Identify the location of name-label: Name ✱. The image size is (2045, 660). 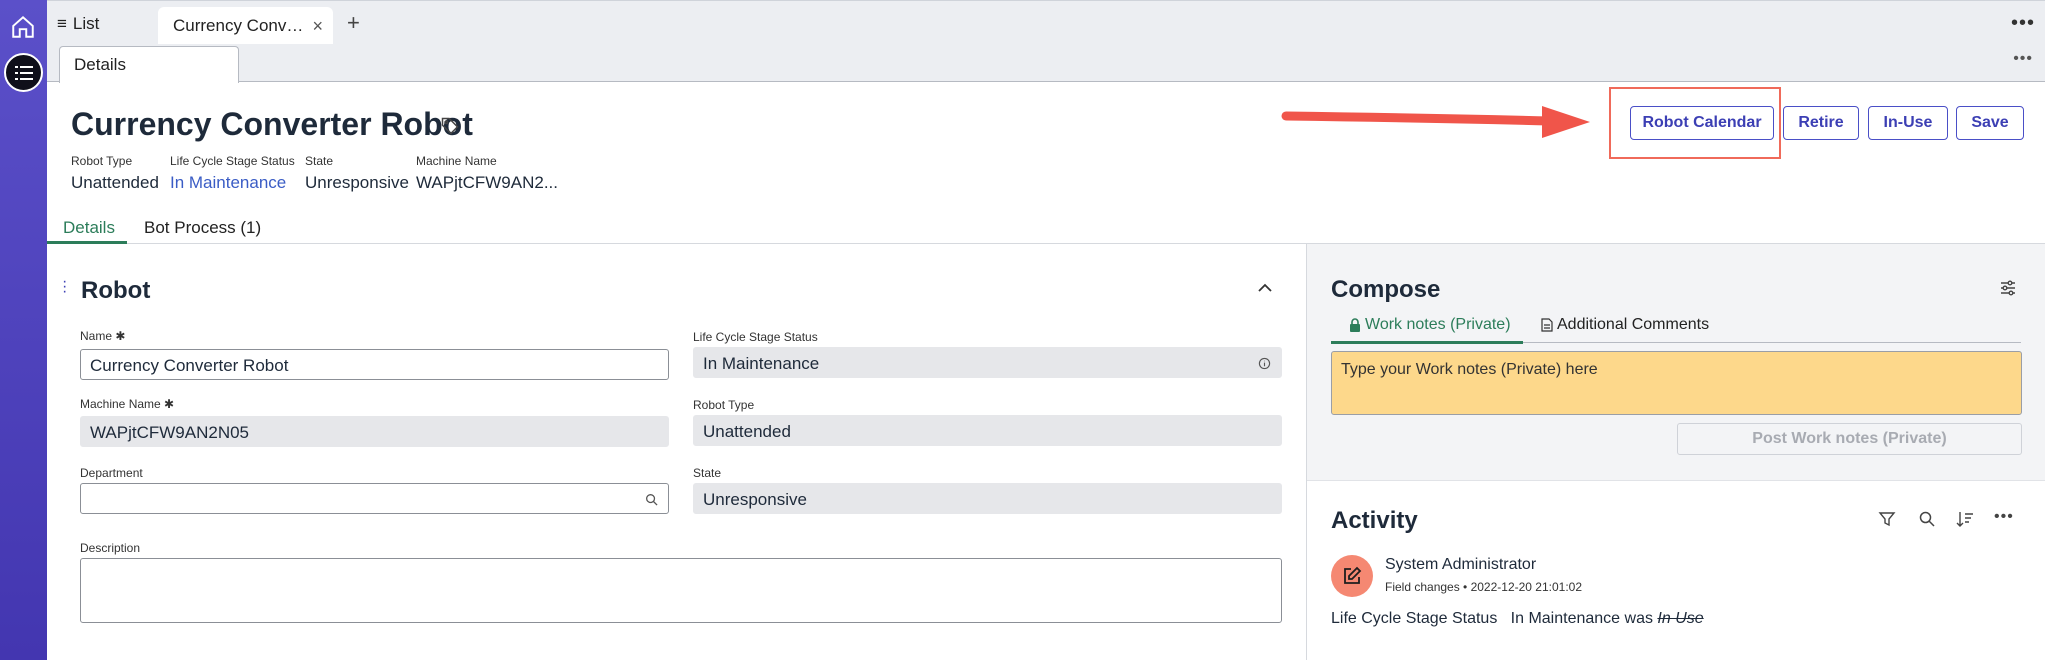
(103, 336).